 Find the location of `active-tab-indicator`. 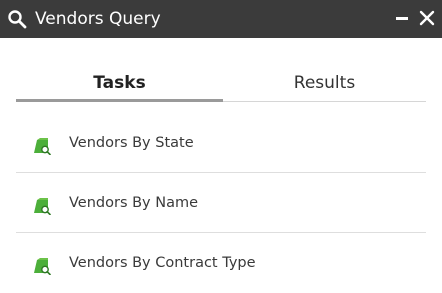

active-tab-indicator is located at coordinates (119, 100).